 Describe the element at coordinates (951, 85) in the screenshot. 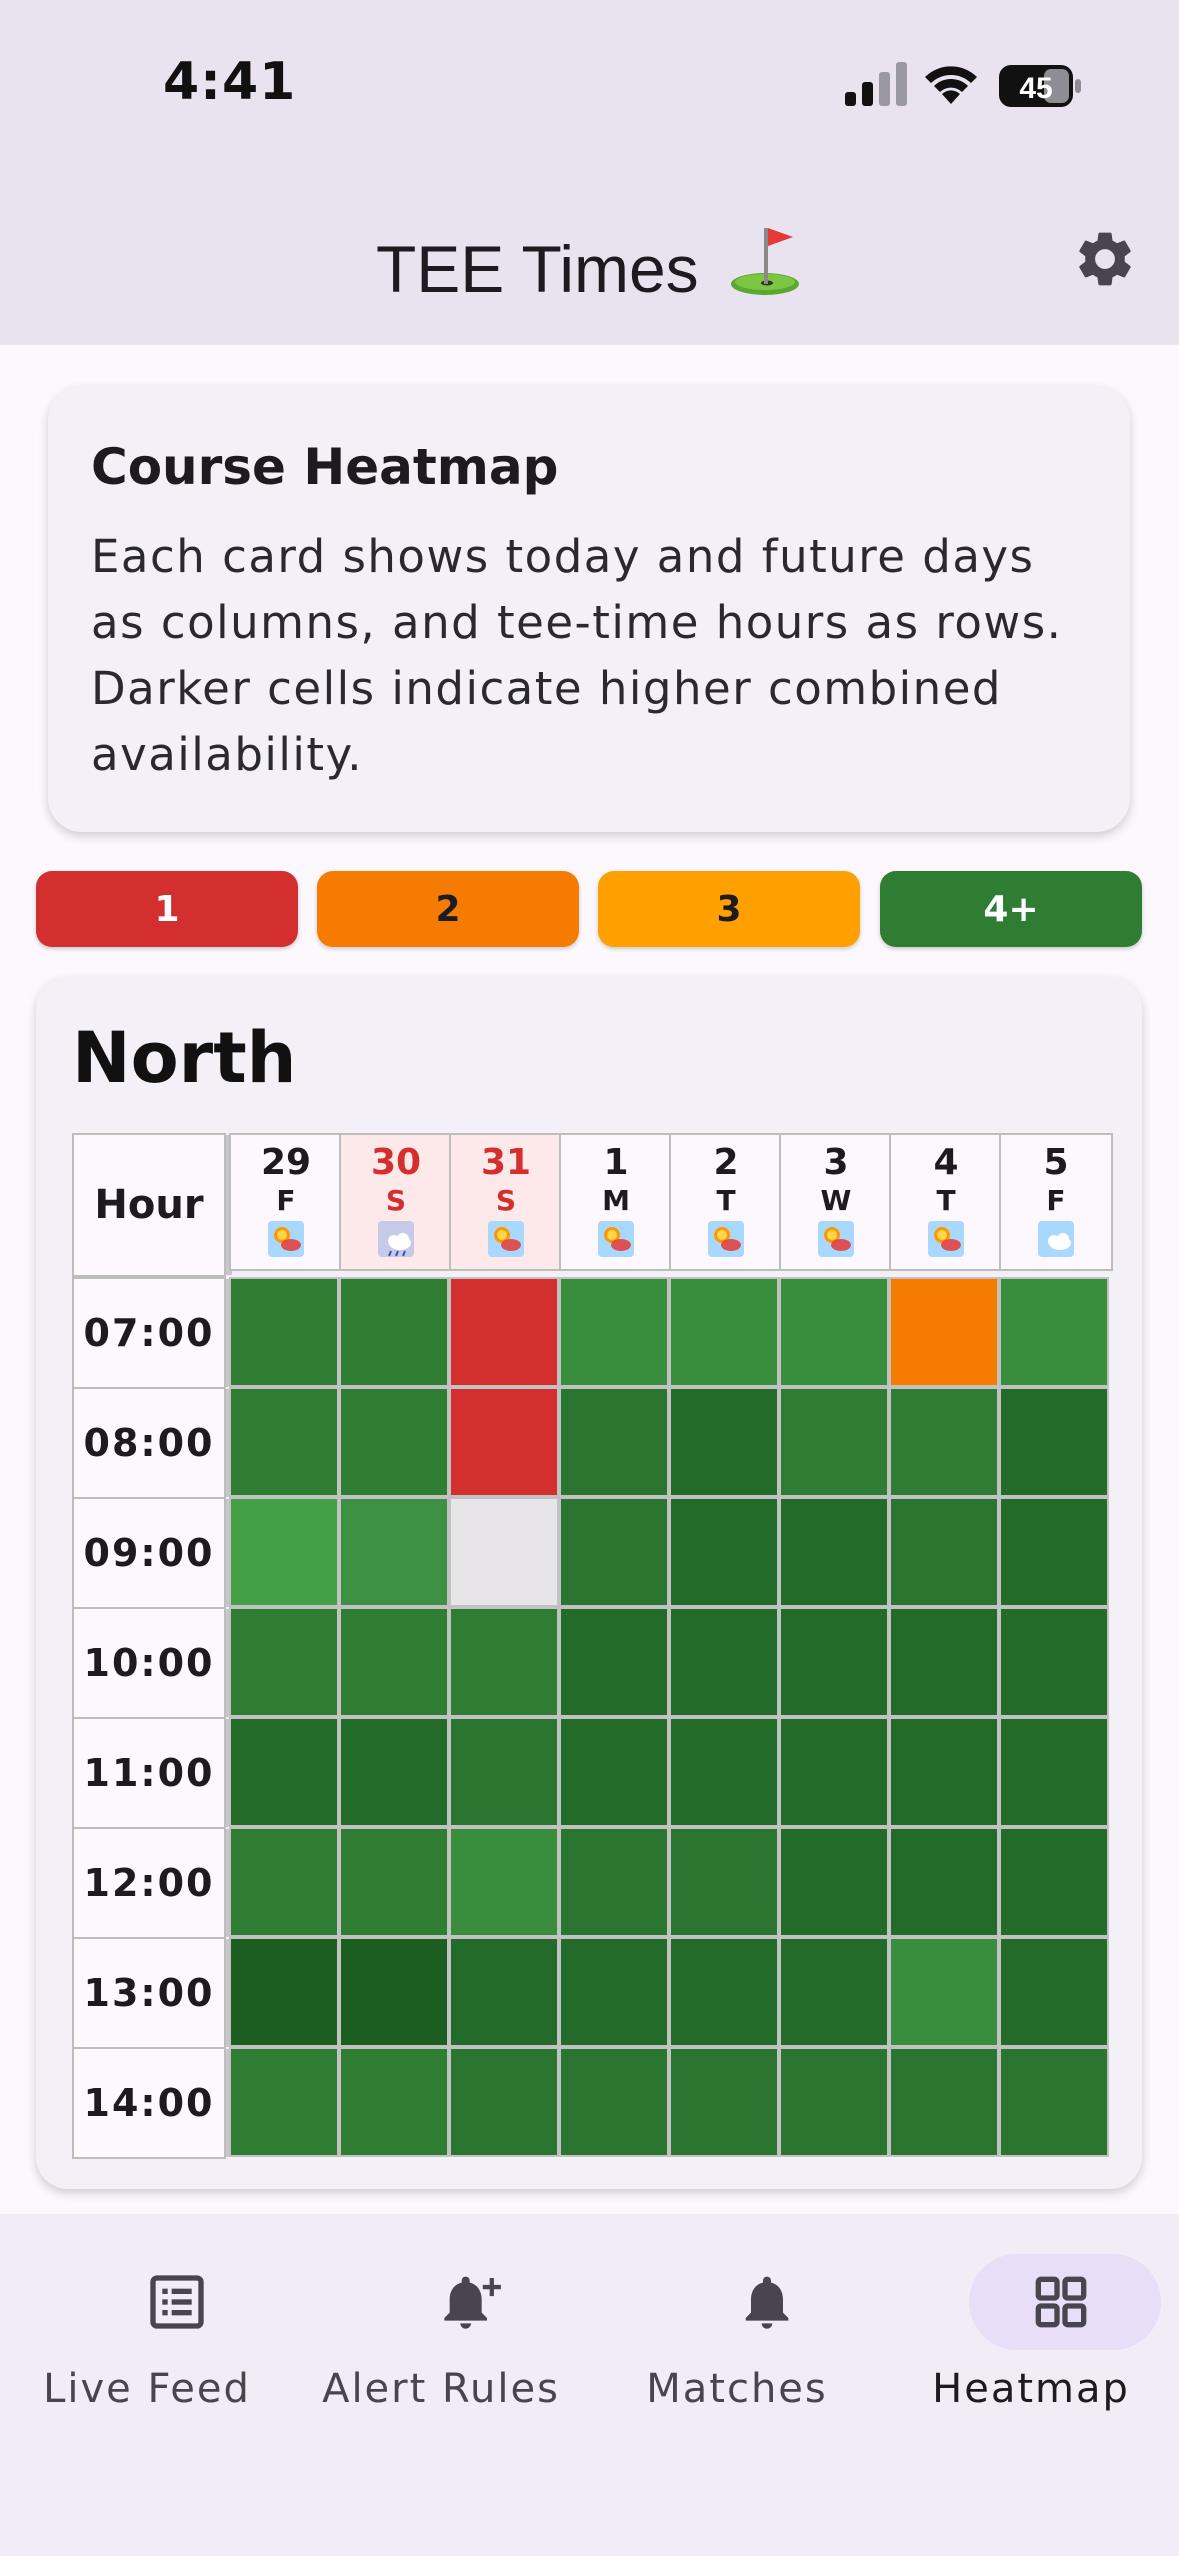

I see `wifi-icon` at that location.